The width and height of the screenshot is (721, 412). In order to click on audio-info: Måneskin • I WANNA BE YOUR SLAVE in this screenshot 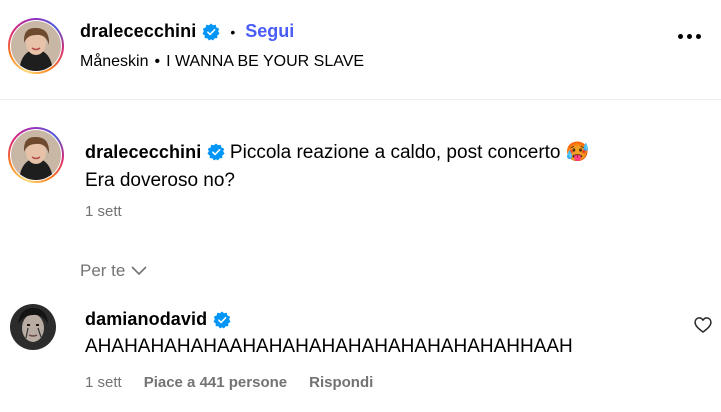, I will do `click(222, 62)`.